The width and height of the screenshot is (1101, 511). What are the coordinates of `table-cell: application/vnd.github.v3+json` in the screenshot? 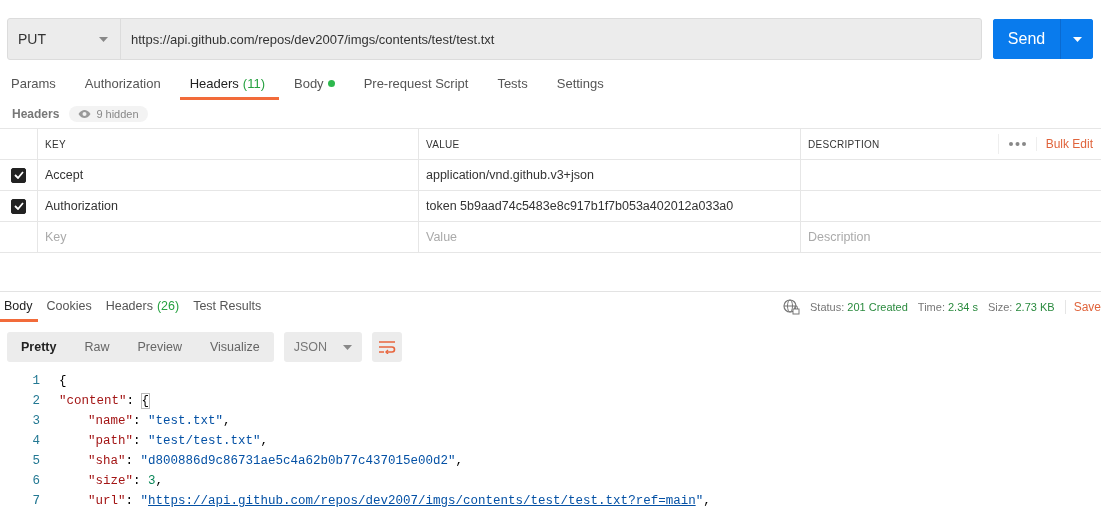 It's located at (609, 175).